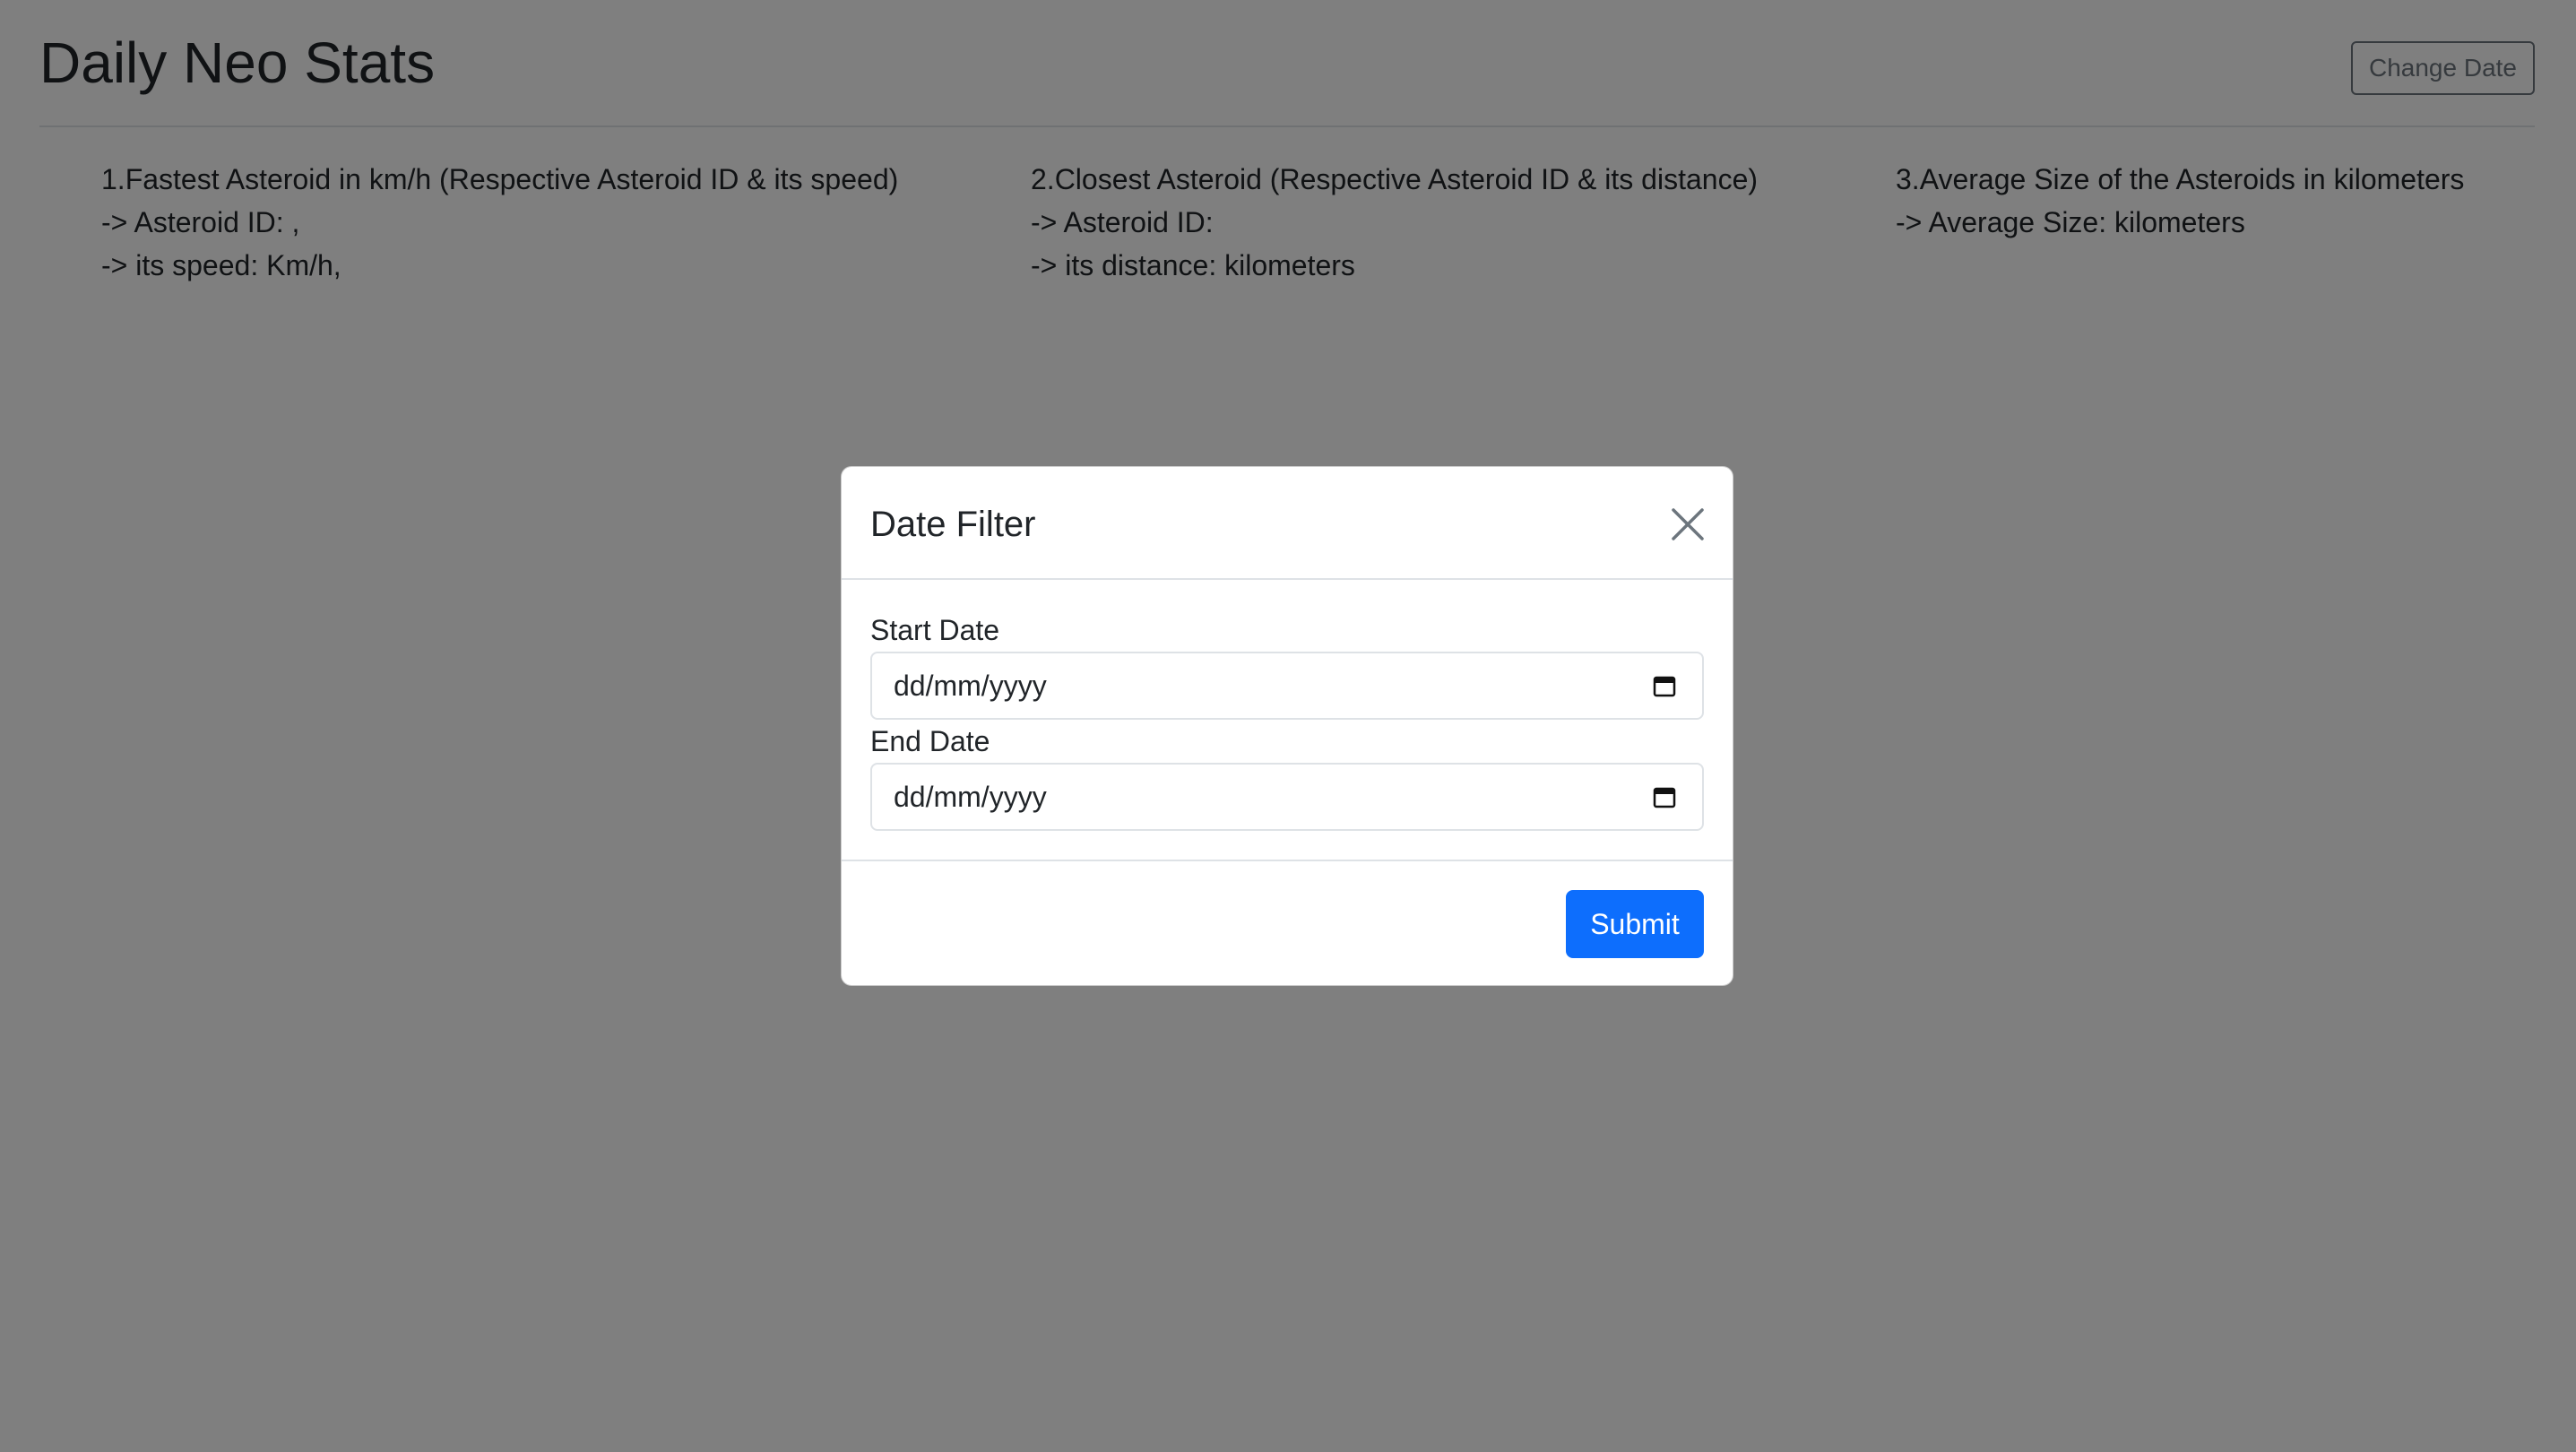  What do you see at coordinates (1635, 924) in the screenshot?
I see `submit-button: Submit` at bounding box center [1635, 924].